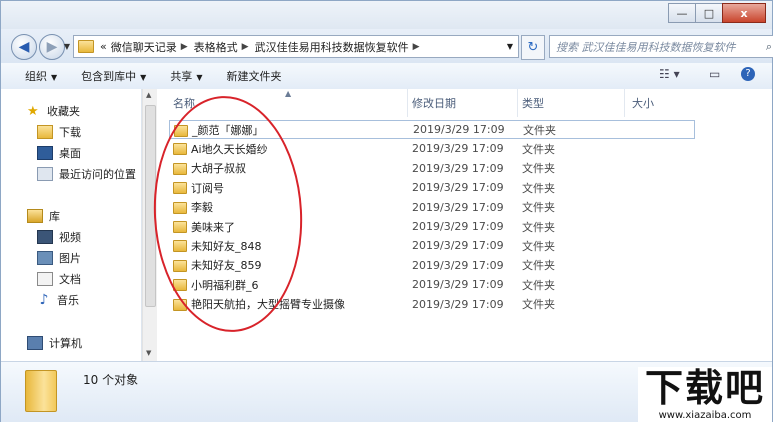  I want to click on sort-ascending-icon: ▲, so click(288, 93).